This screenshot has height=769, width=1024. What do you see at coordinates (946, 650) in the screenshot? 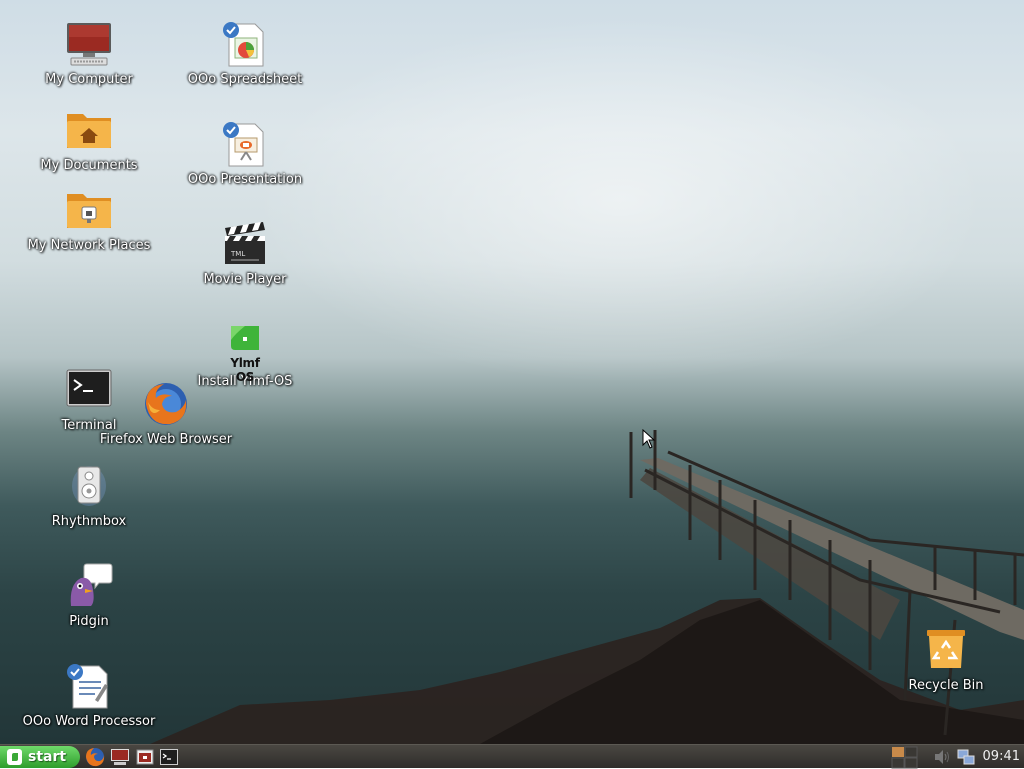
I see `recycle-bin-icon` at bounding box center [946, 650].